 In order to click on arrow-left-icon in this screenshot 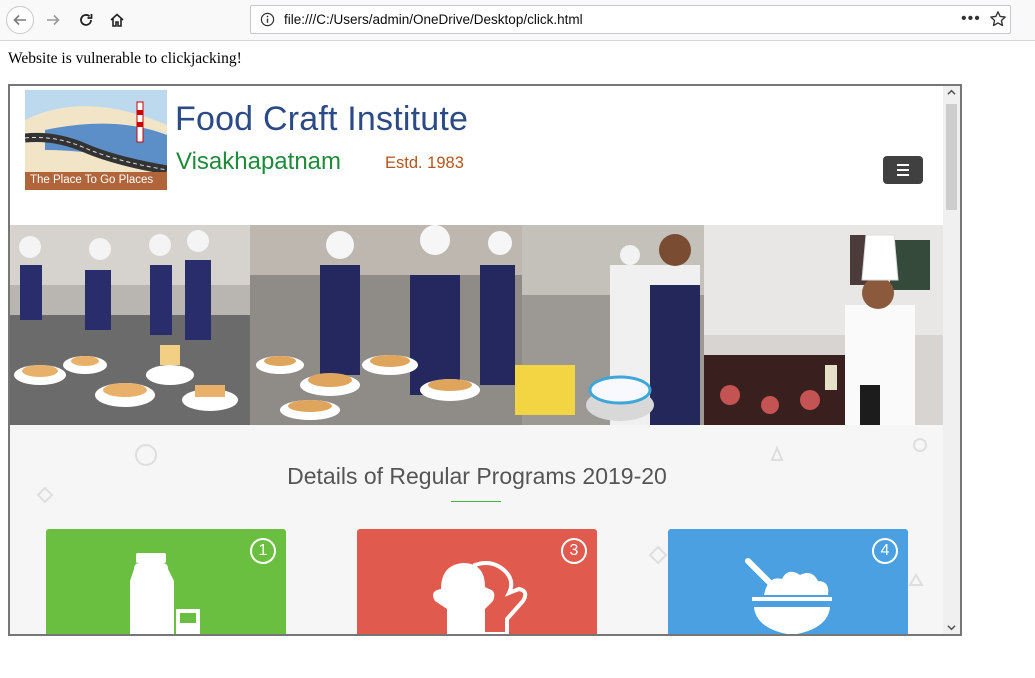, I will do `click(19, 20)`.